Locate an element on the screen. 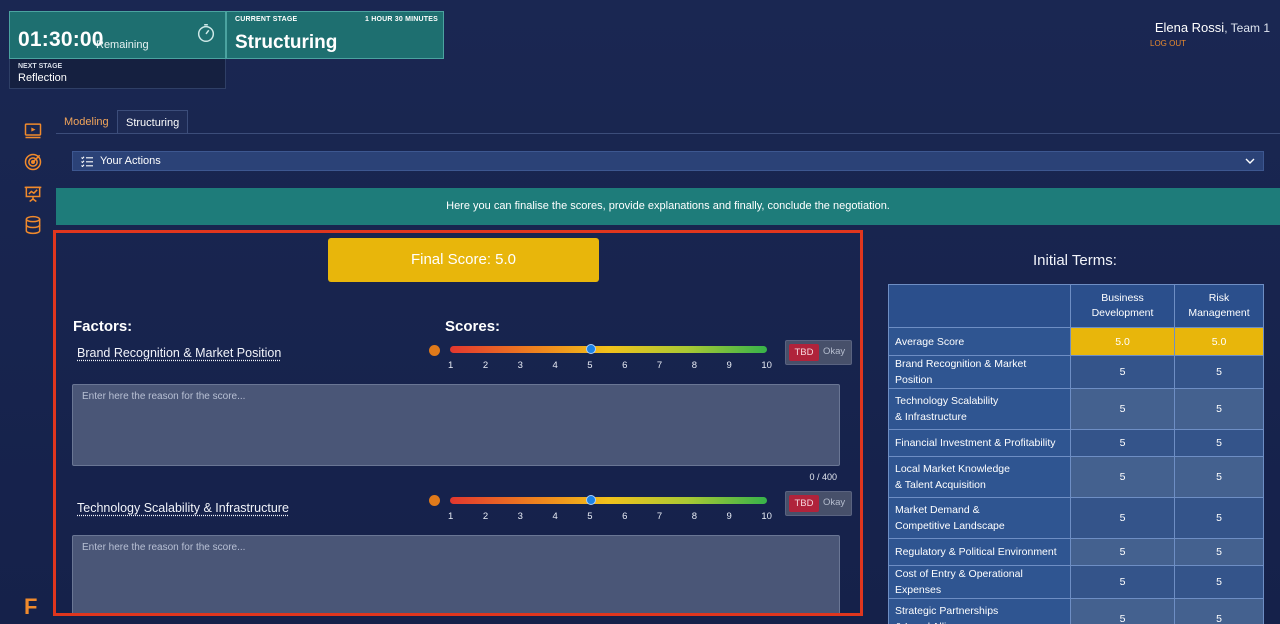 This screenshot has width=1280, height=624. row-label: Regulatory & Political Environment is located at coordinates (979, 552).